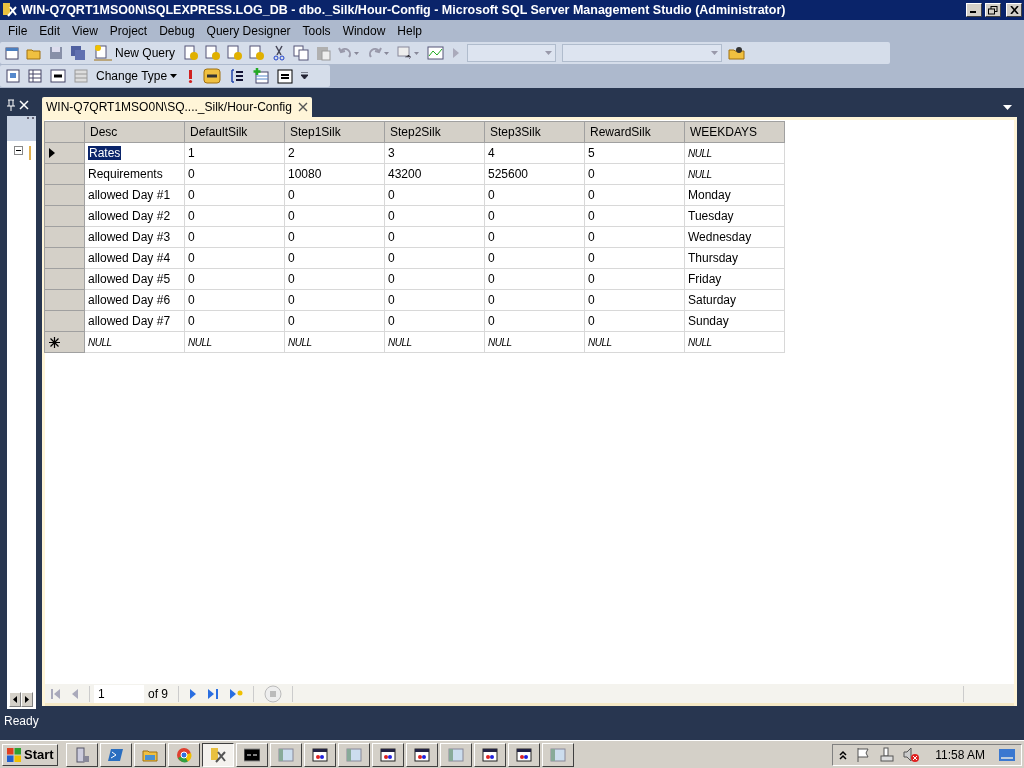 Image resolution: width=1024 pixels, height=768 pixels. Describe the element at coordinates (50, 31) in the screenshot. I see `menu-item: Edit` at that location.